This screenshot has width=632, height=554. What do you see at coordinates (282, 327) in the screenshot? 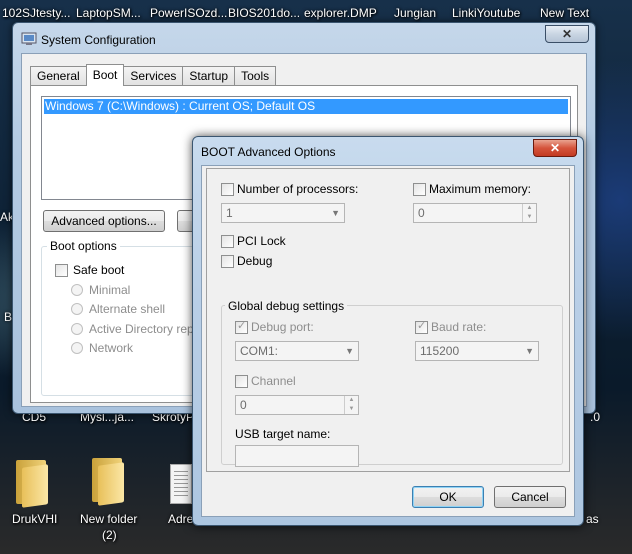
I see `debug-port-label: Debug port:` at bounding box center [282, 327].